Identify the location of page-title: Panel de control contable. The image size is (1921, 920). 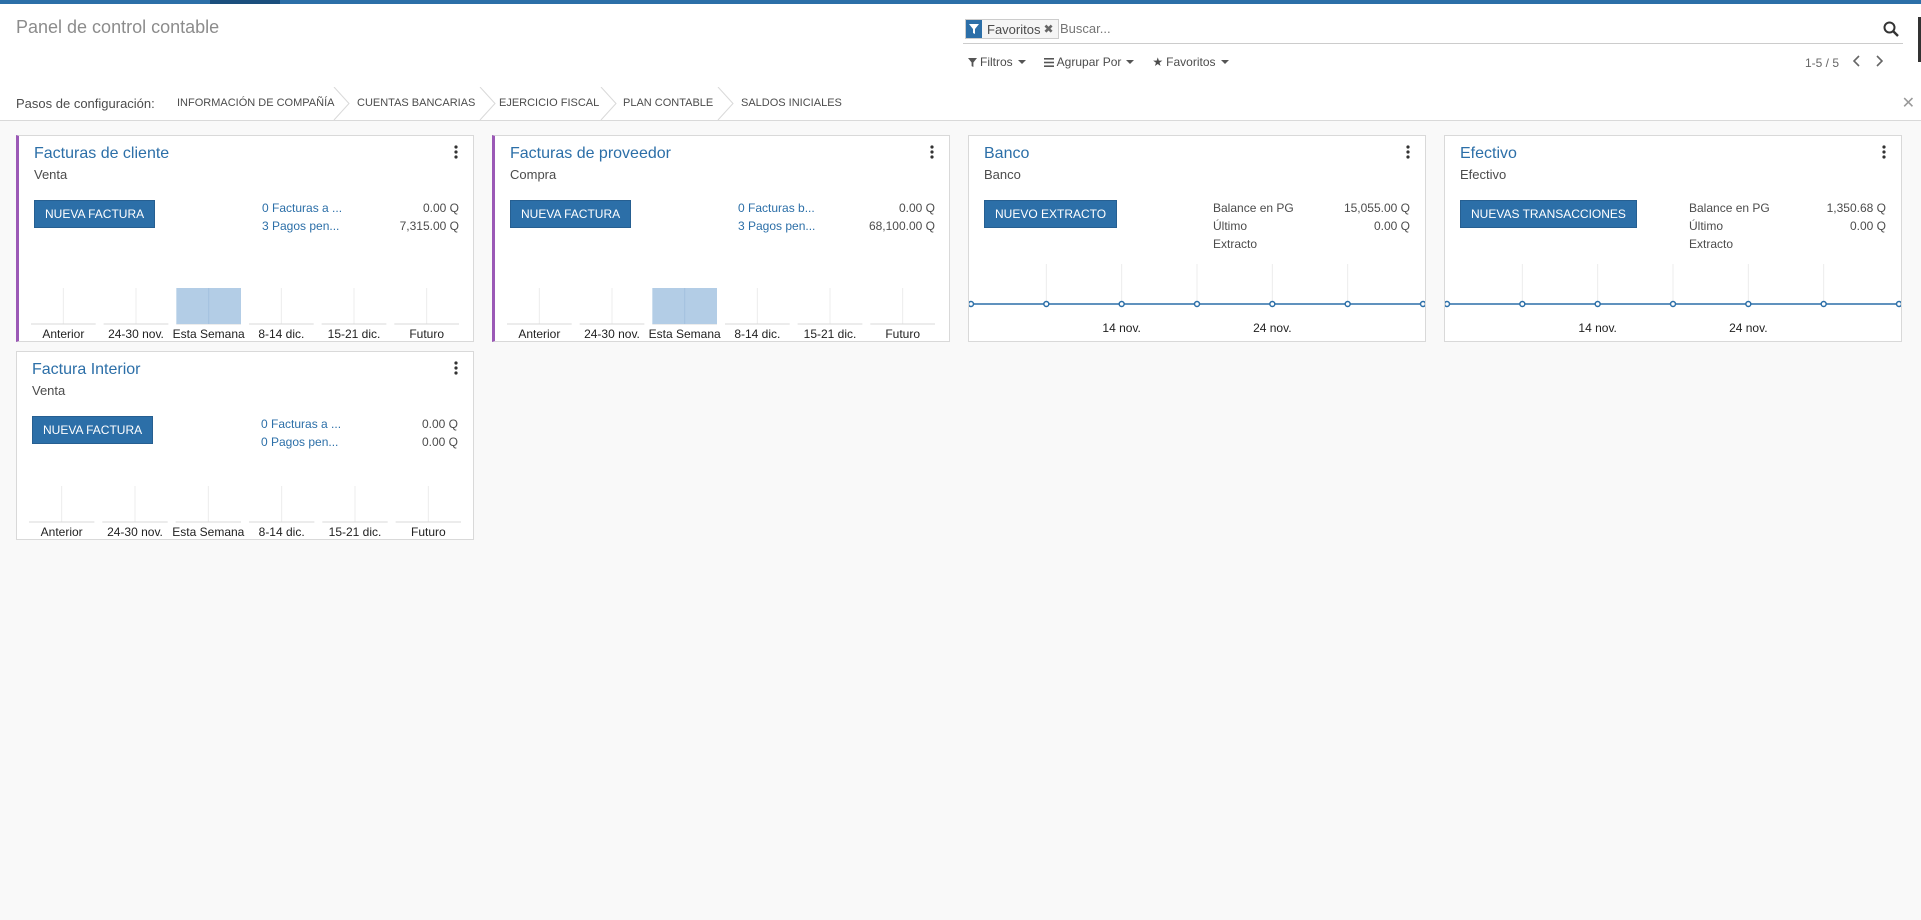
(118, 27).